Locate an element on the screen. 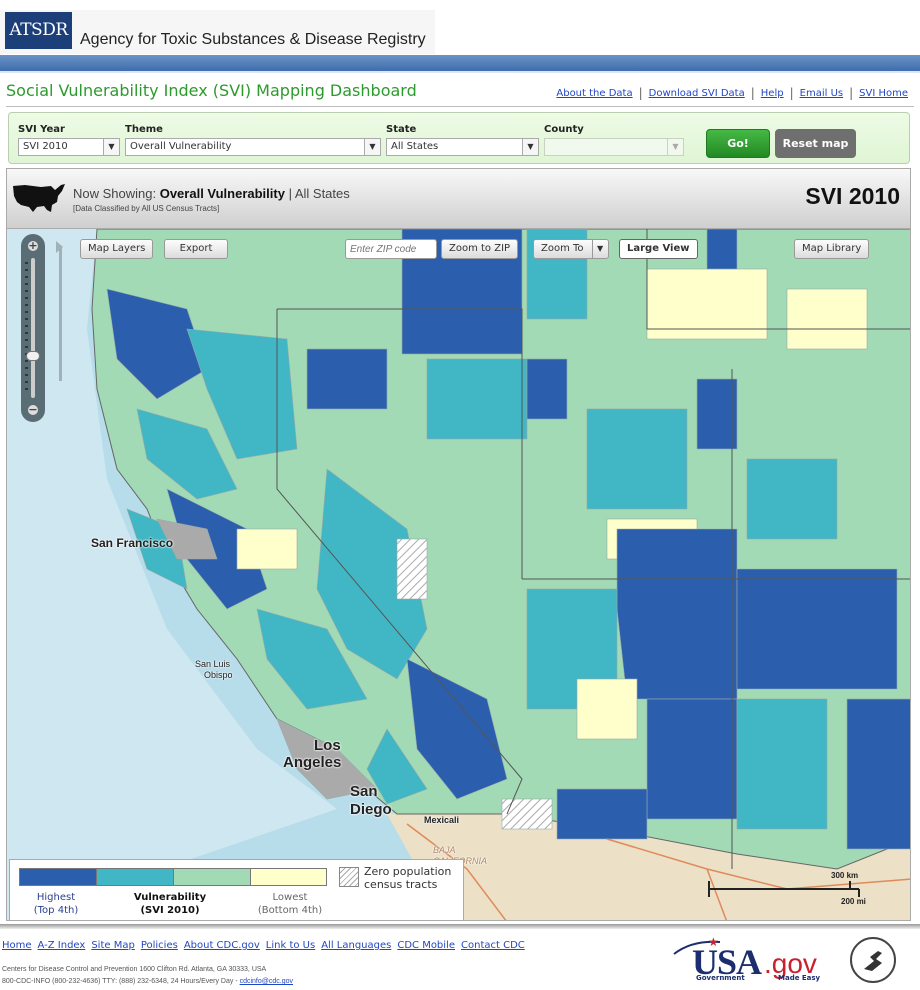 This screenshot has height=990, width=920. email-link: Email Us is located at coordinates (821, 93).